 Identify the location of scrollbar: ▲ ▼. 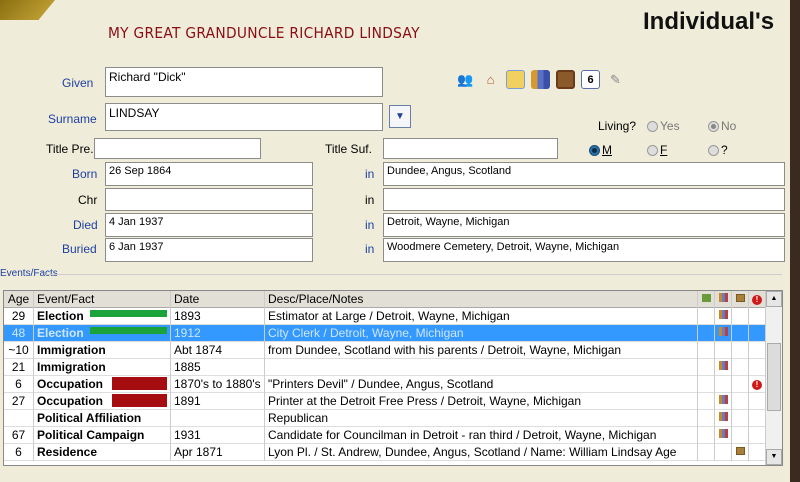
(773, 378).